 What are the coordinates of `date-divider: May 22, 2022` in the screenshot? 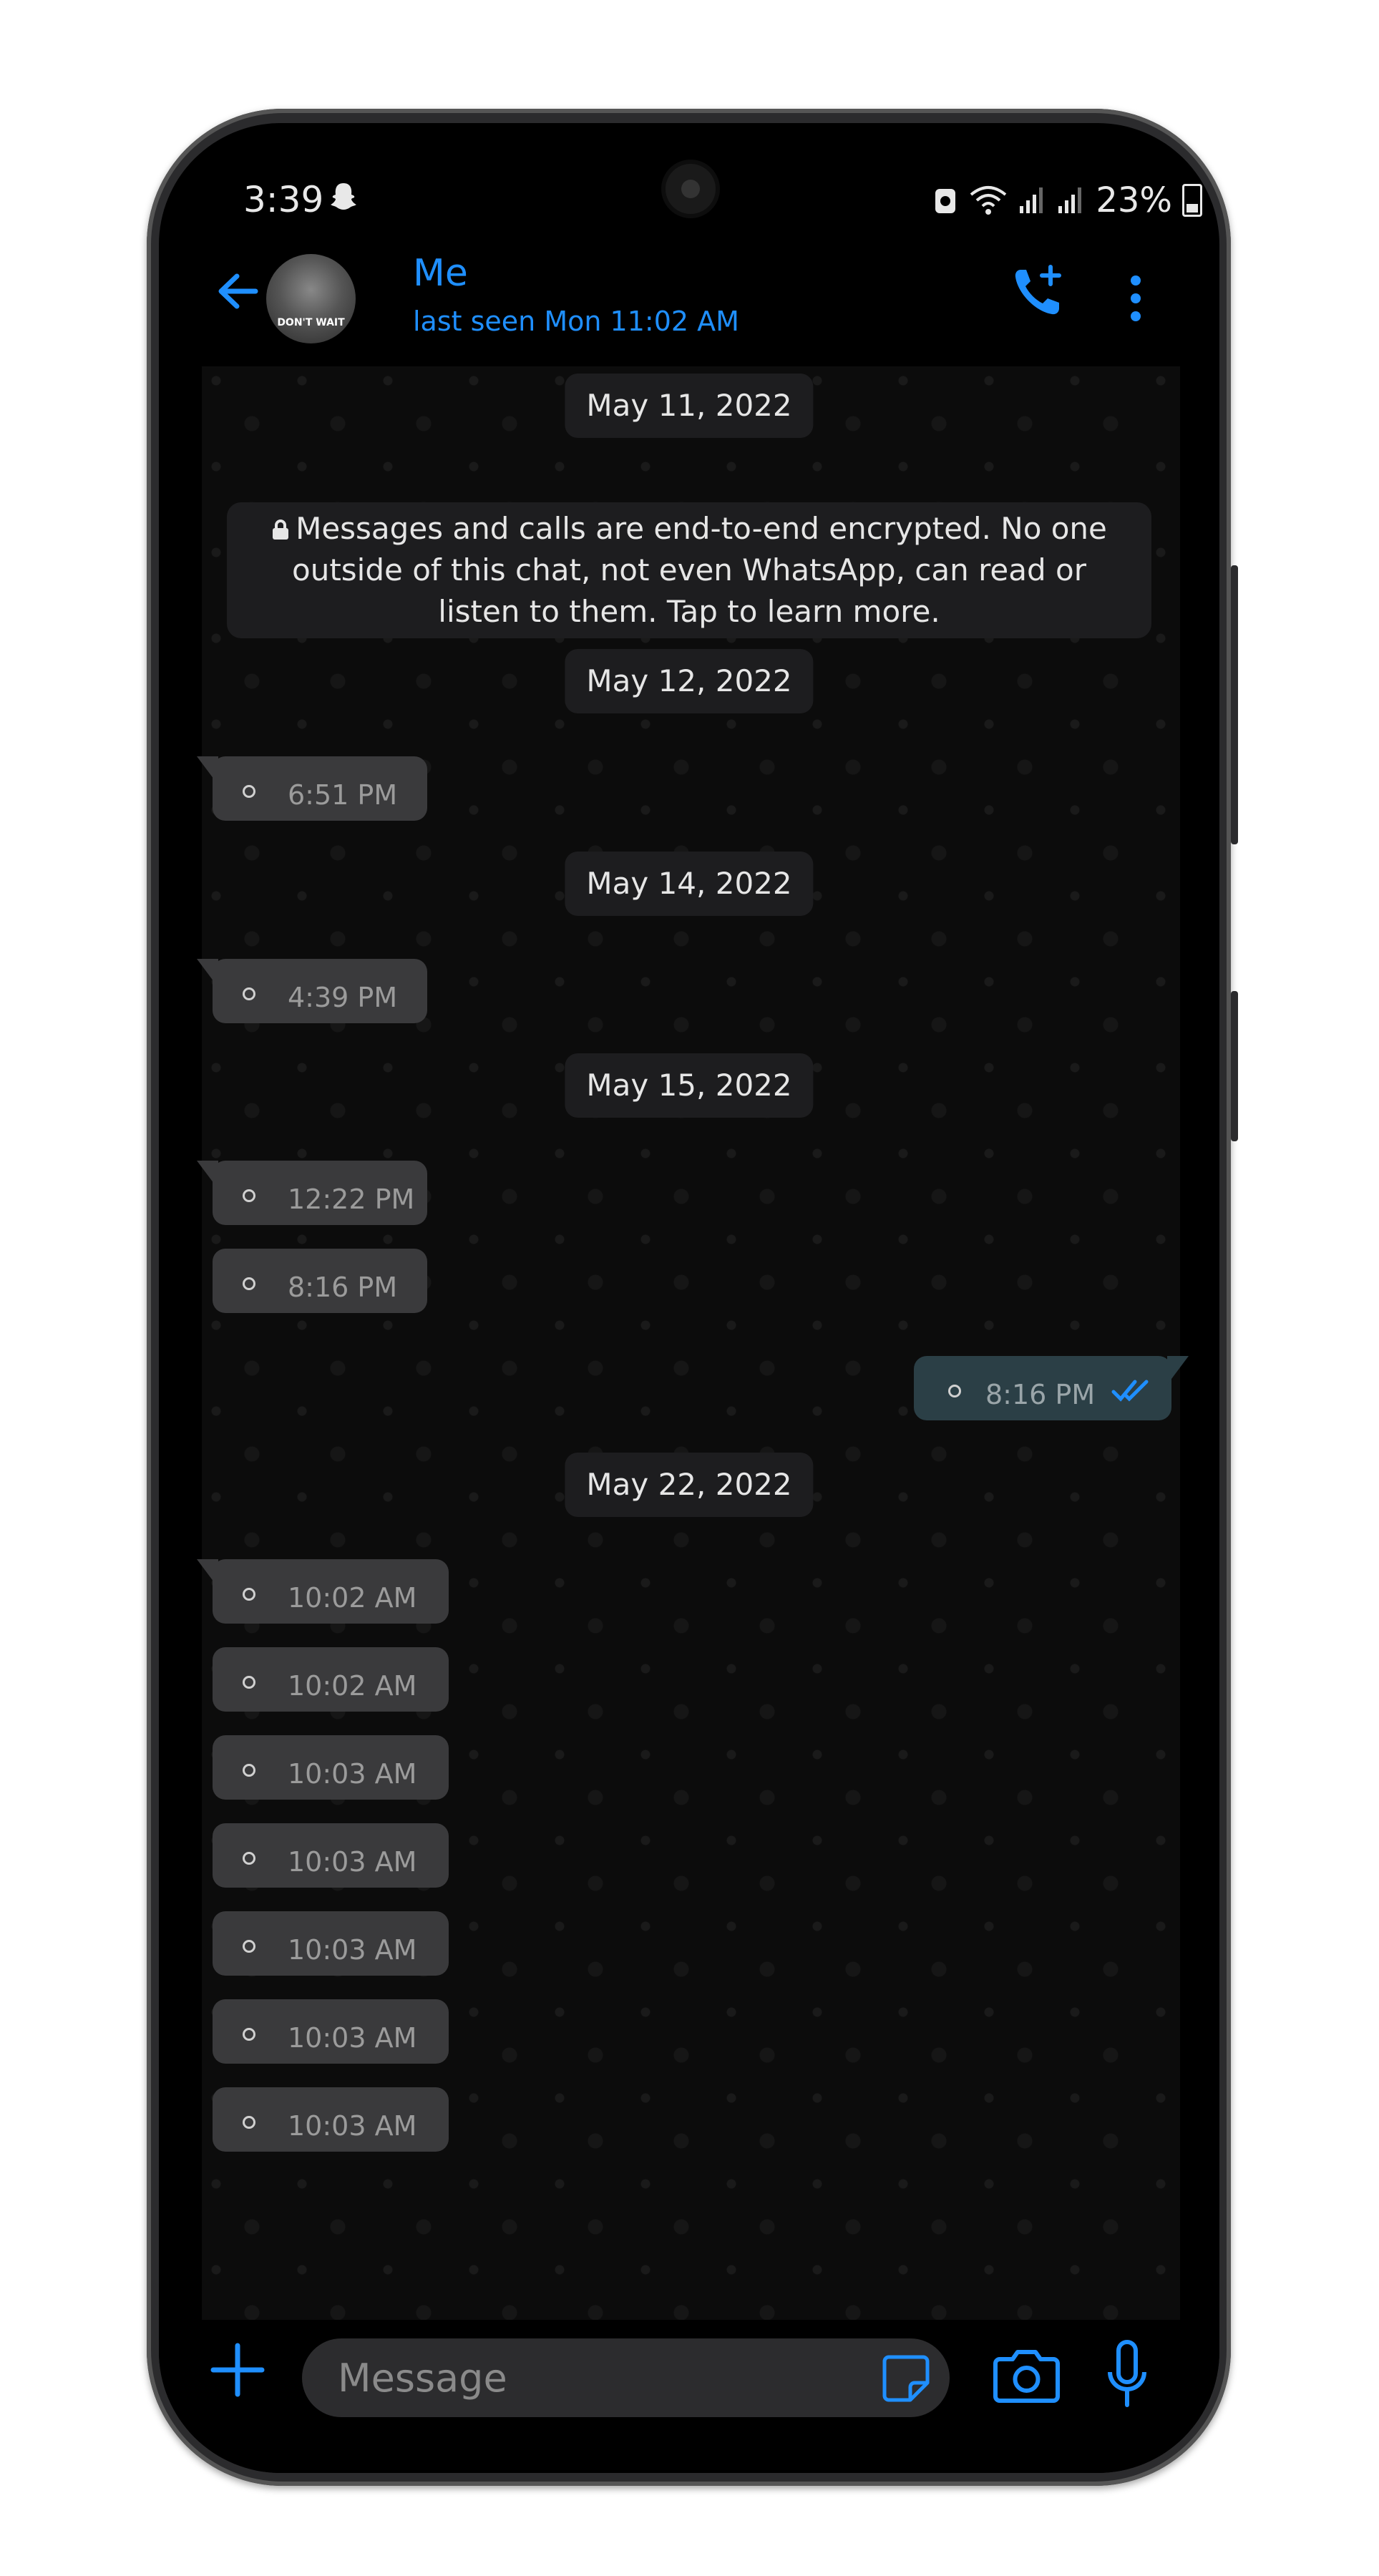 It's located at (689, 1485).